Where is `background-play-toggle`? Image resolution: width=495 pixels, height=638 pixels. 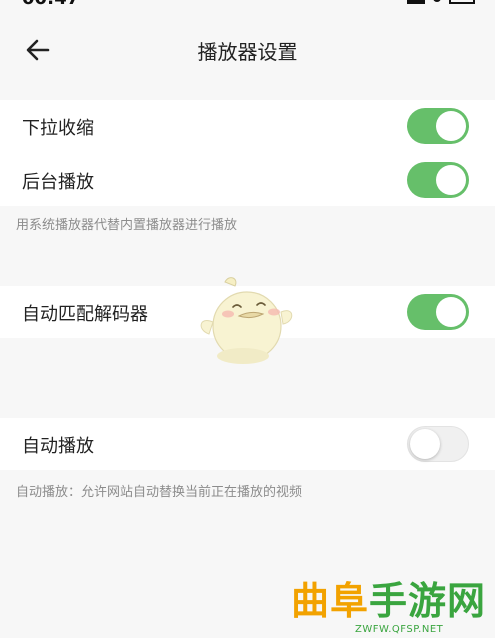
background-play-toggle is located at coordinates (438, 180).